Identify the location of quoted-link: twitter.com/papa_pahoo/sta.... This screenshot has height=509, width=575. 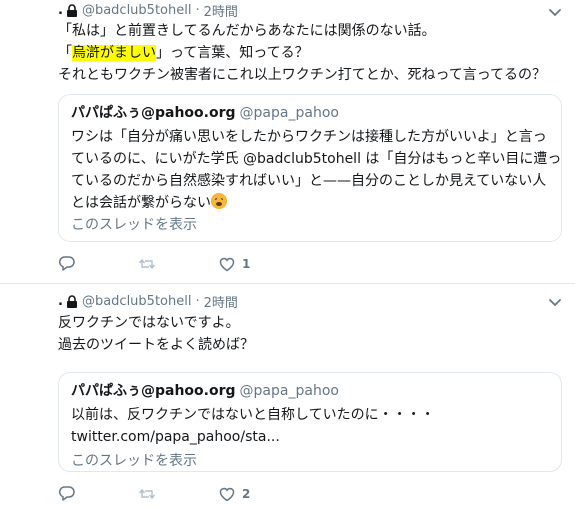
(310, 437).